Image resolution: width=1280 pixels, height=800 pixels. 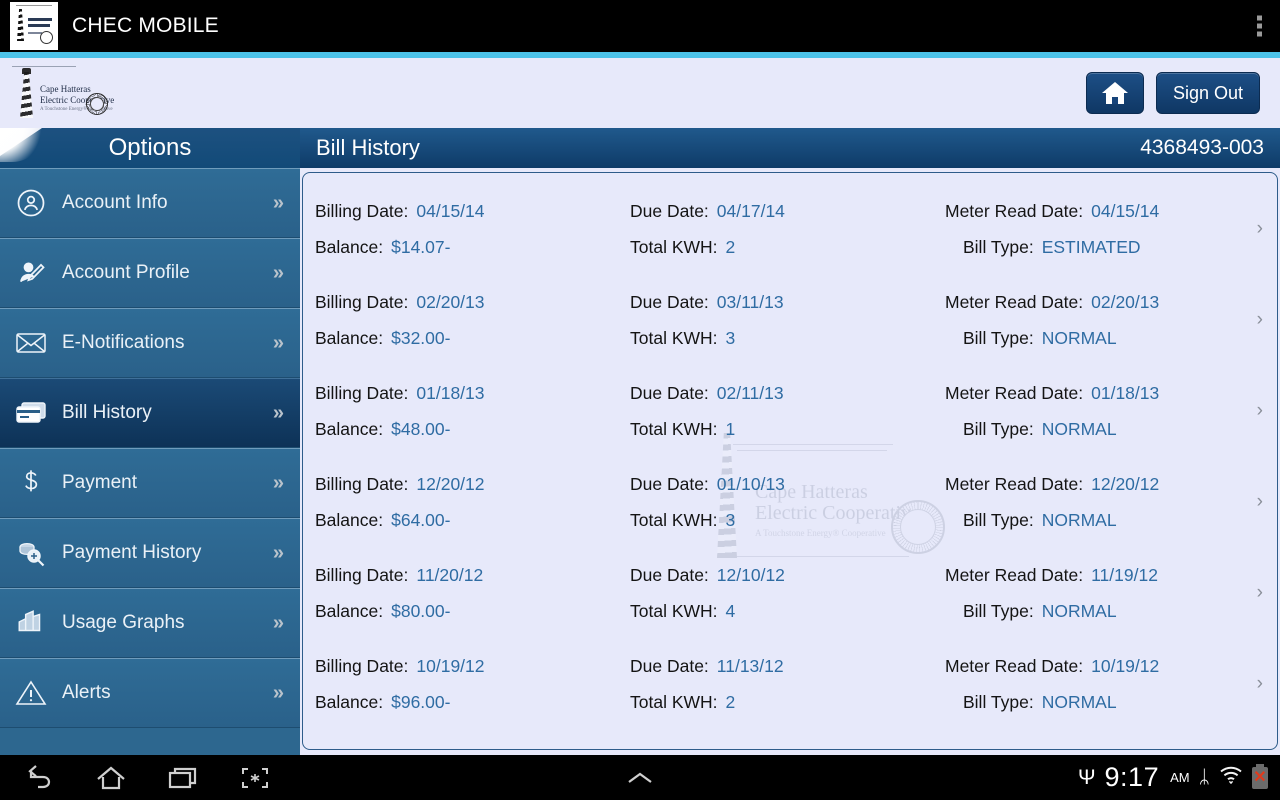 What do you see at coordinates (150, 623) in the screenshot?
I see `sidebar-item-usage-graphs: Usage Graphs »` at bounding box center [150, 623].